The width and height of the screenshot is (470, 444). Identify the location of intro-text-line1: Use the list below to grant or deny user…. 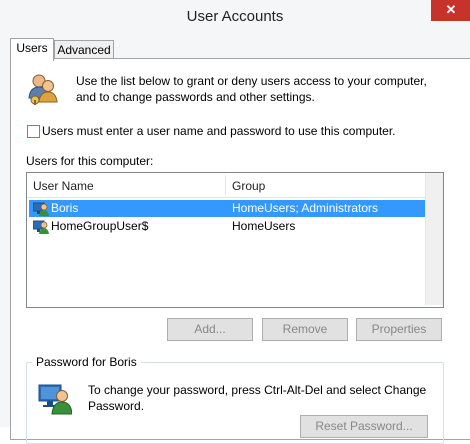
(251, 81).